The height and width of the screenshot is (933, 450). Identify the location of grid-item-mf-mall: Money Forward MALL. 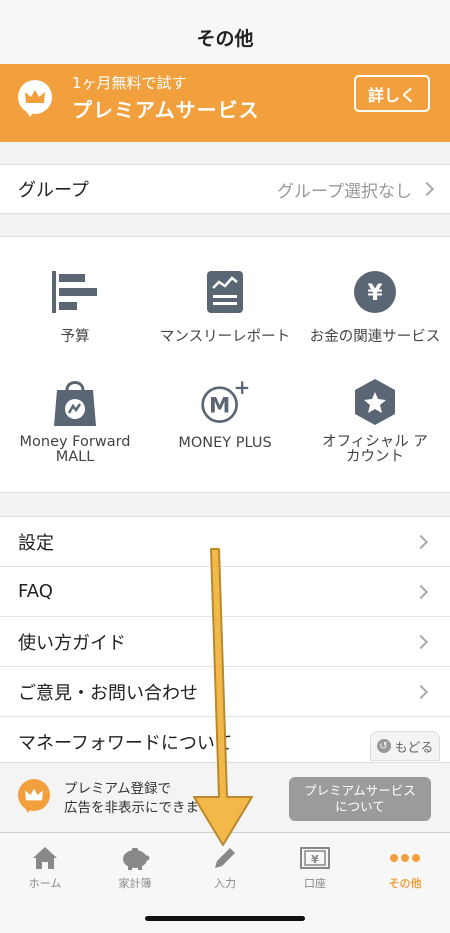
(75, 421).